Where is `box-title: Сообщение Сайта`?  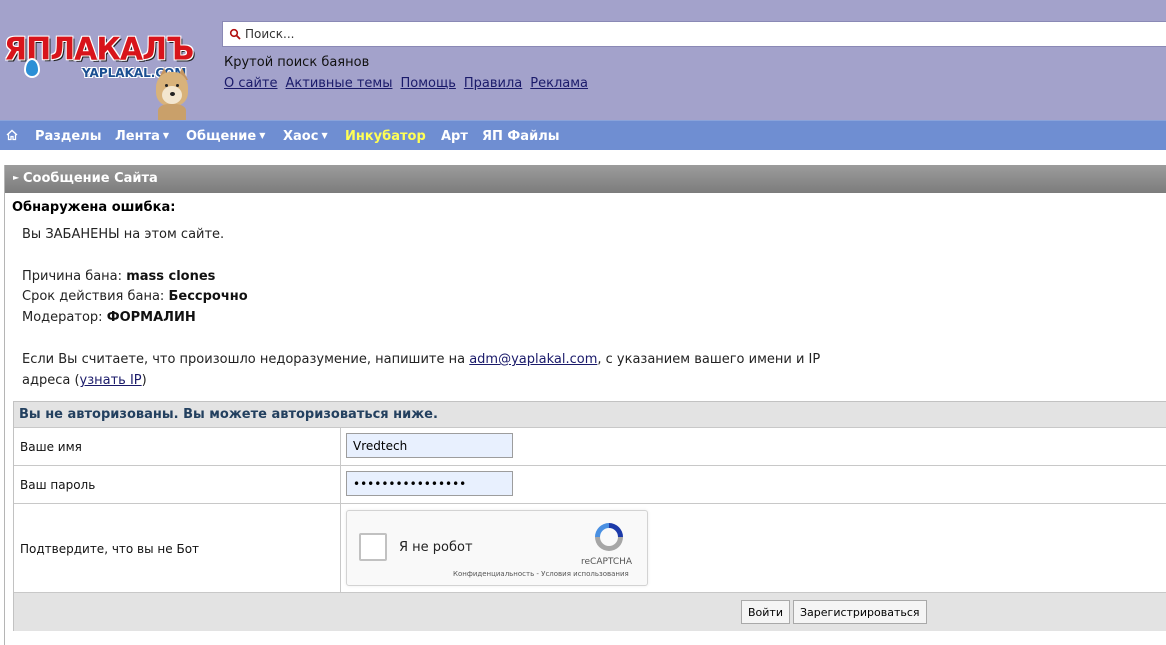 box-title: Сообщение Сайта is located at coordinates (90, 178).